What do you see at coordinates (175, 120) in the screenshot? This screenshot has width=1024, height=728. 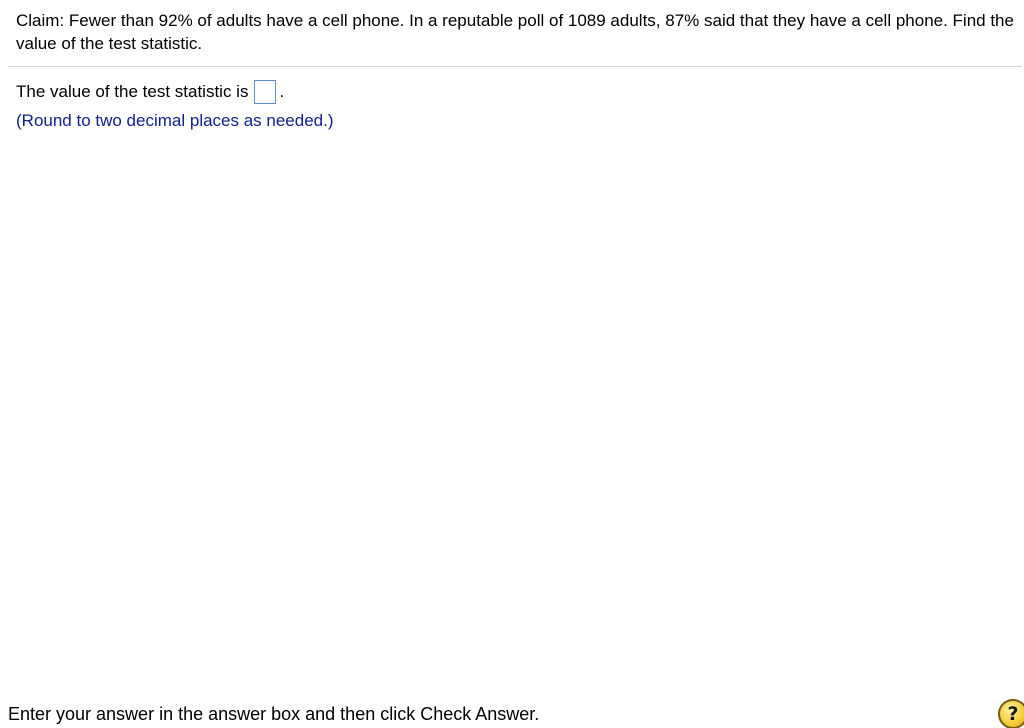 I see `rounding-note: (Round to two decimal places as needed.)` at bounding box center [175, 120].